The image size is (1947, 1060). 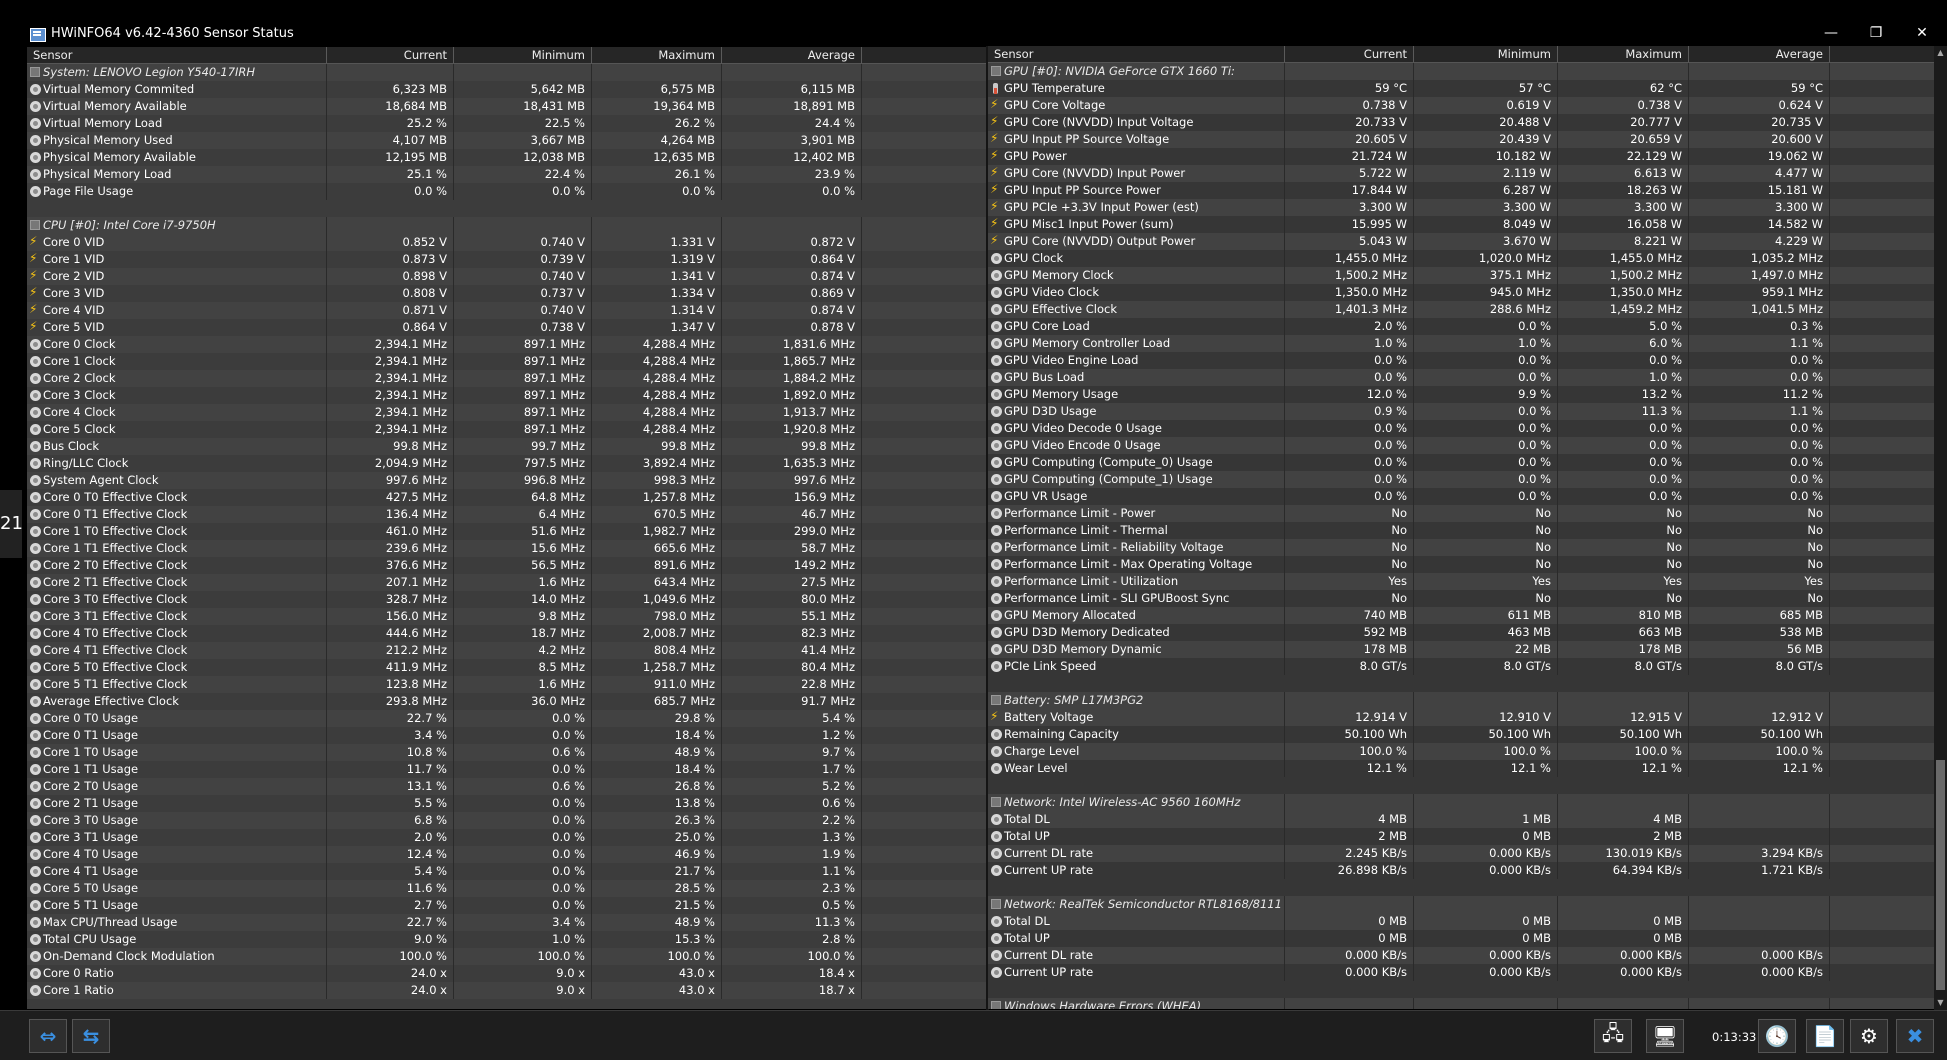 What do you see at coordinates (1940, 1003) in the screenshot?
I see `scroll-down-icon: ▼` at bounding box center [1940, 1003].